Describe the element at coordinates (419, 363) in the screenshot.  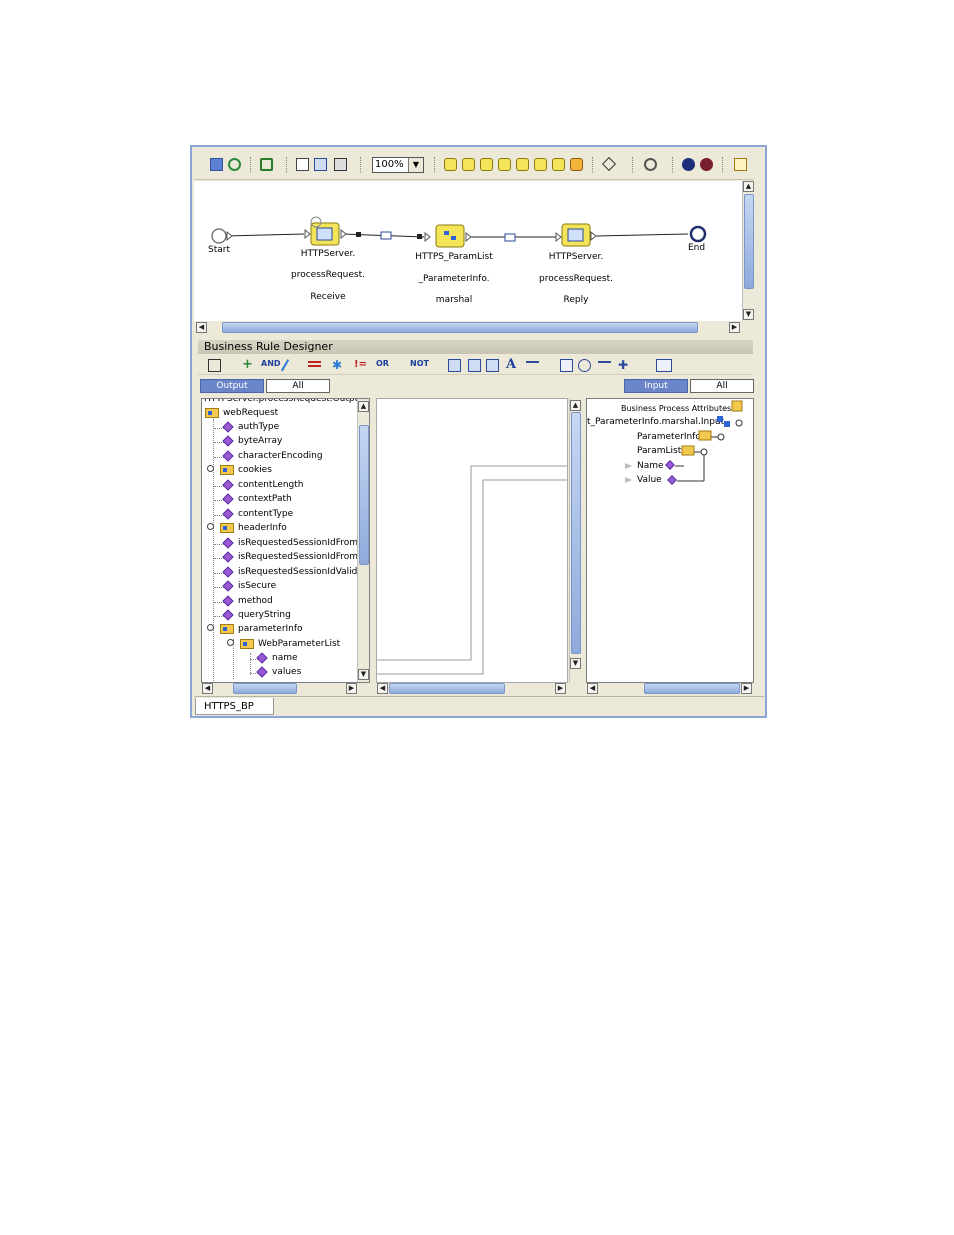
I see `not-operator: NOT` at that location.